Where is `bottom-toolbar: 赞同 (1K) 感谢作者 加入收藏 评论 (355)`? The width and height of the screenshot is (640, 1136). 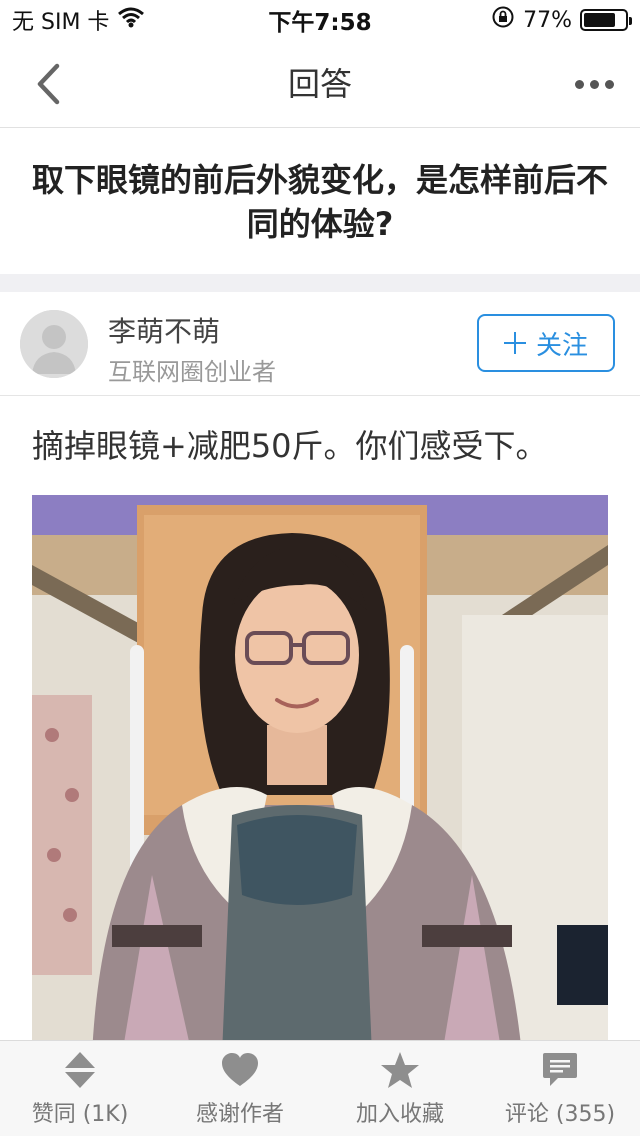 bottom-toolbar: 赞同 (1K) 感谢作者 加入收藏 评论 (355) is located at coordinates (320, 1088).